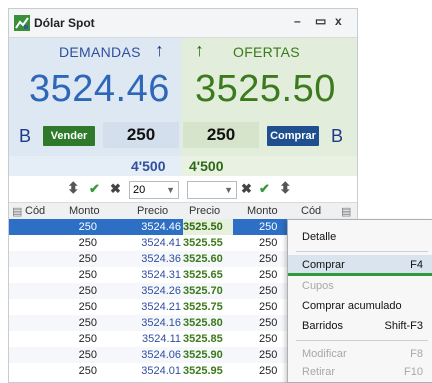  I want to click on order-controls: ⬍ ✔ ✖ 20 ▼ ▼ ✖ ✔ ⬍, so click(183, 189).